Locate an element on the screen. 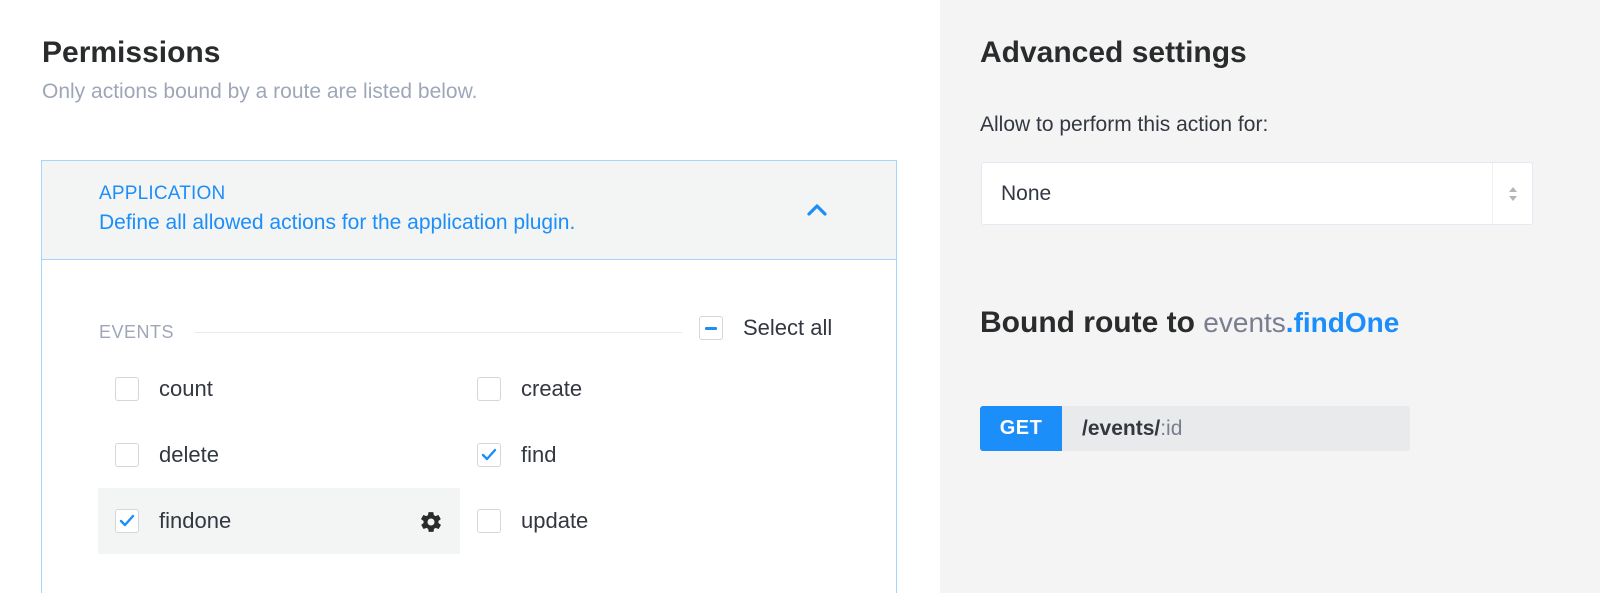 The image size is (1600, 593). route-path-base: /events is located at coordinates (1118, 428).